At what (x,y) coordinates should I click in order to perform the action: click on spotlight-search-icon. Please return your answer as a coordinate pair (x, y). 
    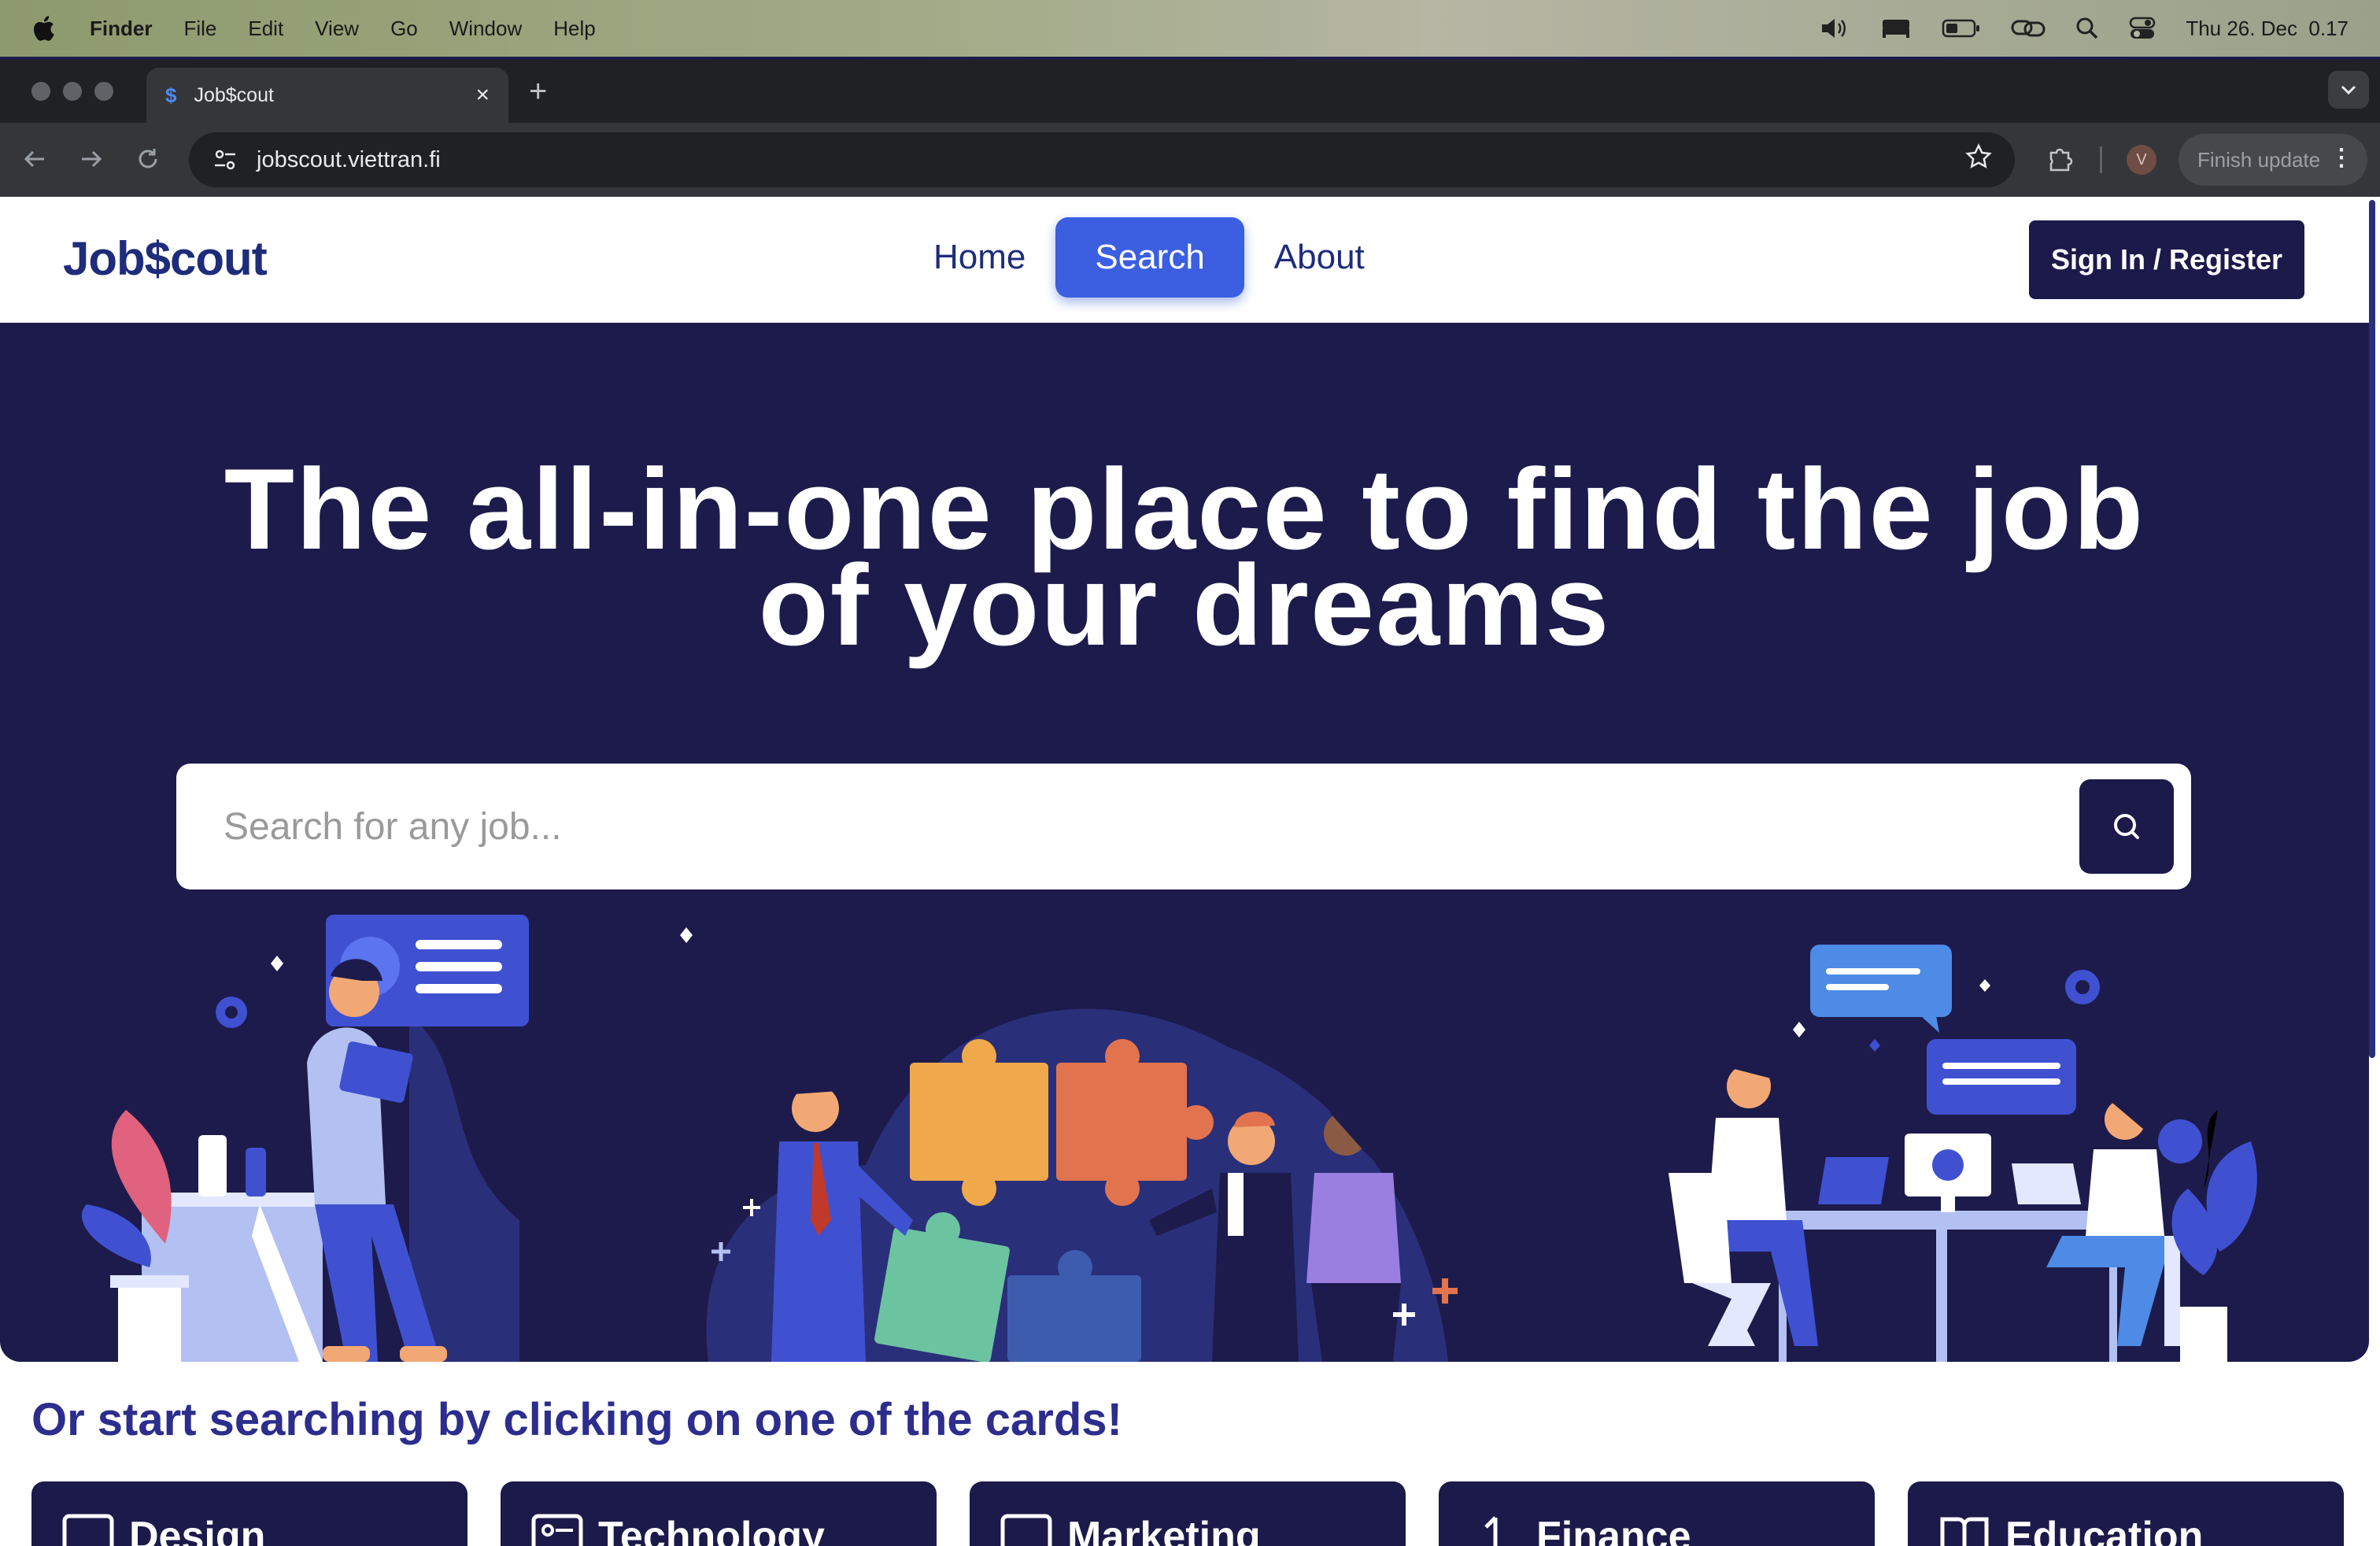
    Looking at the image, I should click on (2087, 28).